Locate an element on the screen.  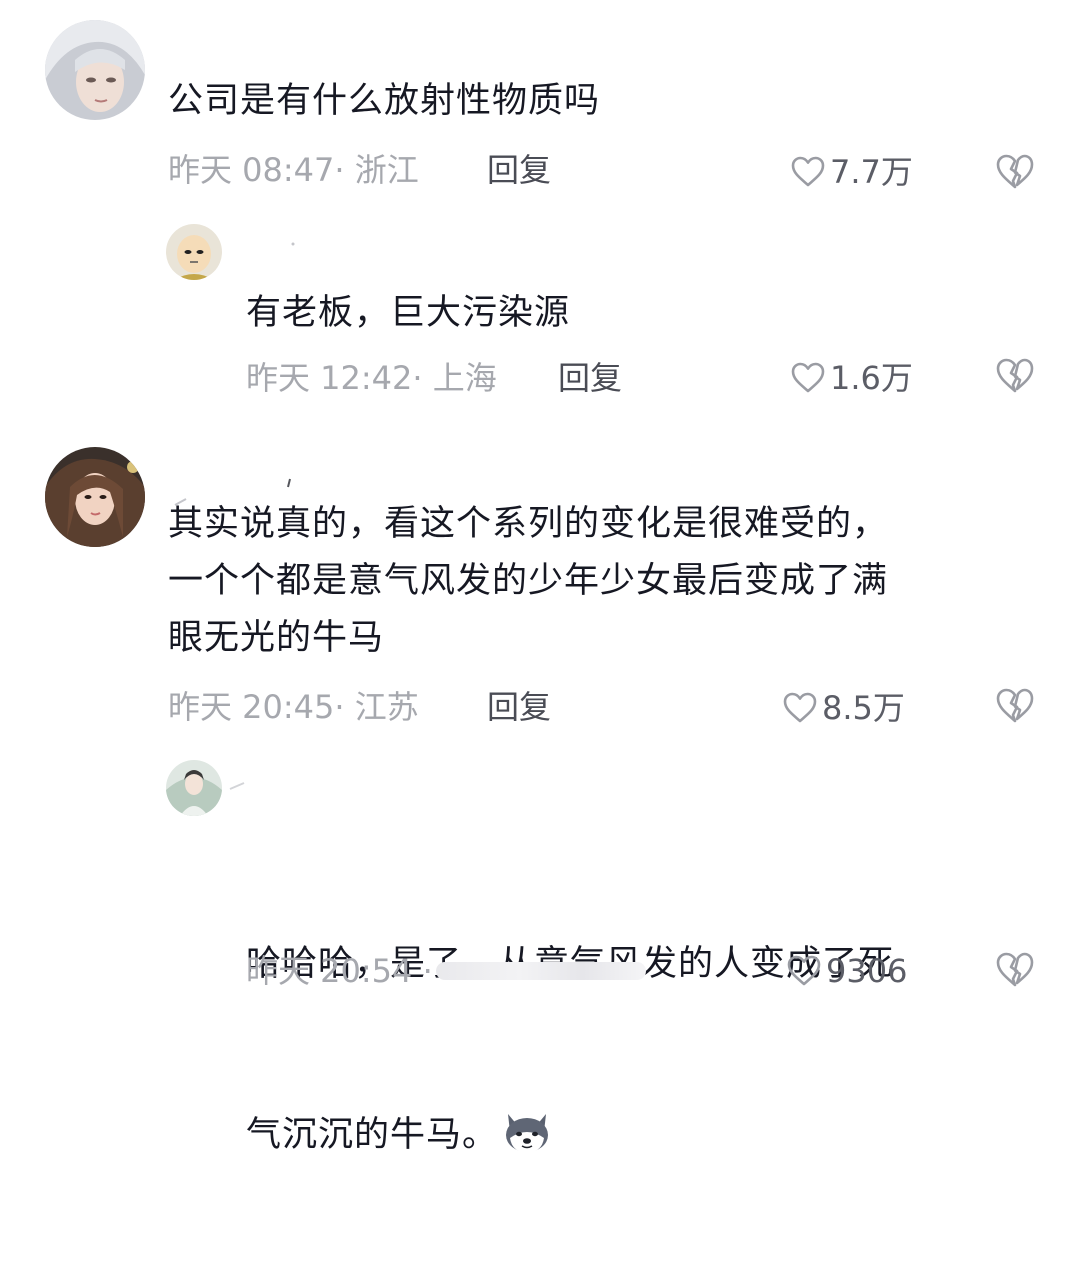
comment-time: 昨天 12:42 is located at coordinates (329, 378).